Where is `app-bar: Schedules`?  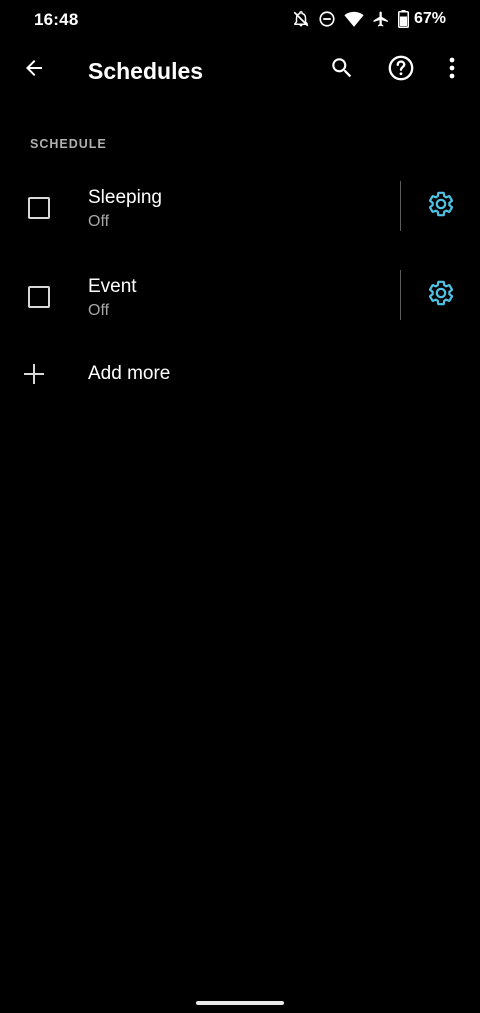
app-bar: Schedules is located at coordinates (240, 72).